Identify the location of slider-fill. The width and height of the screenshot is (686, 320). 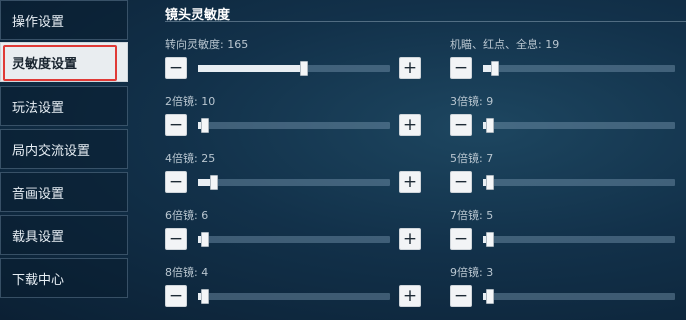
(251, 68).